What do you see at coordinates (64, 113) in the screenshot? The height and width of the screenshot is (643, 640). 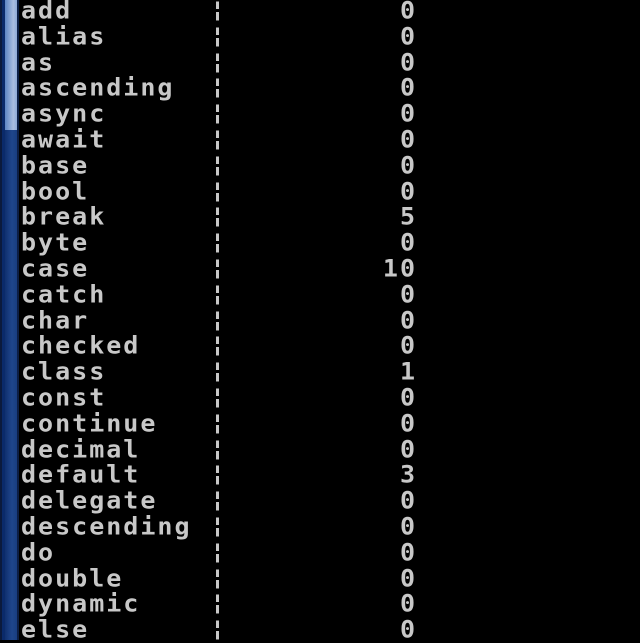 I see `keyword-label: async` at bounding box center [64, 113].